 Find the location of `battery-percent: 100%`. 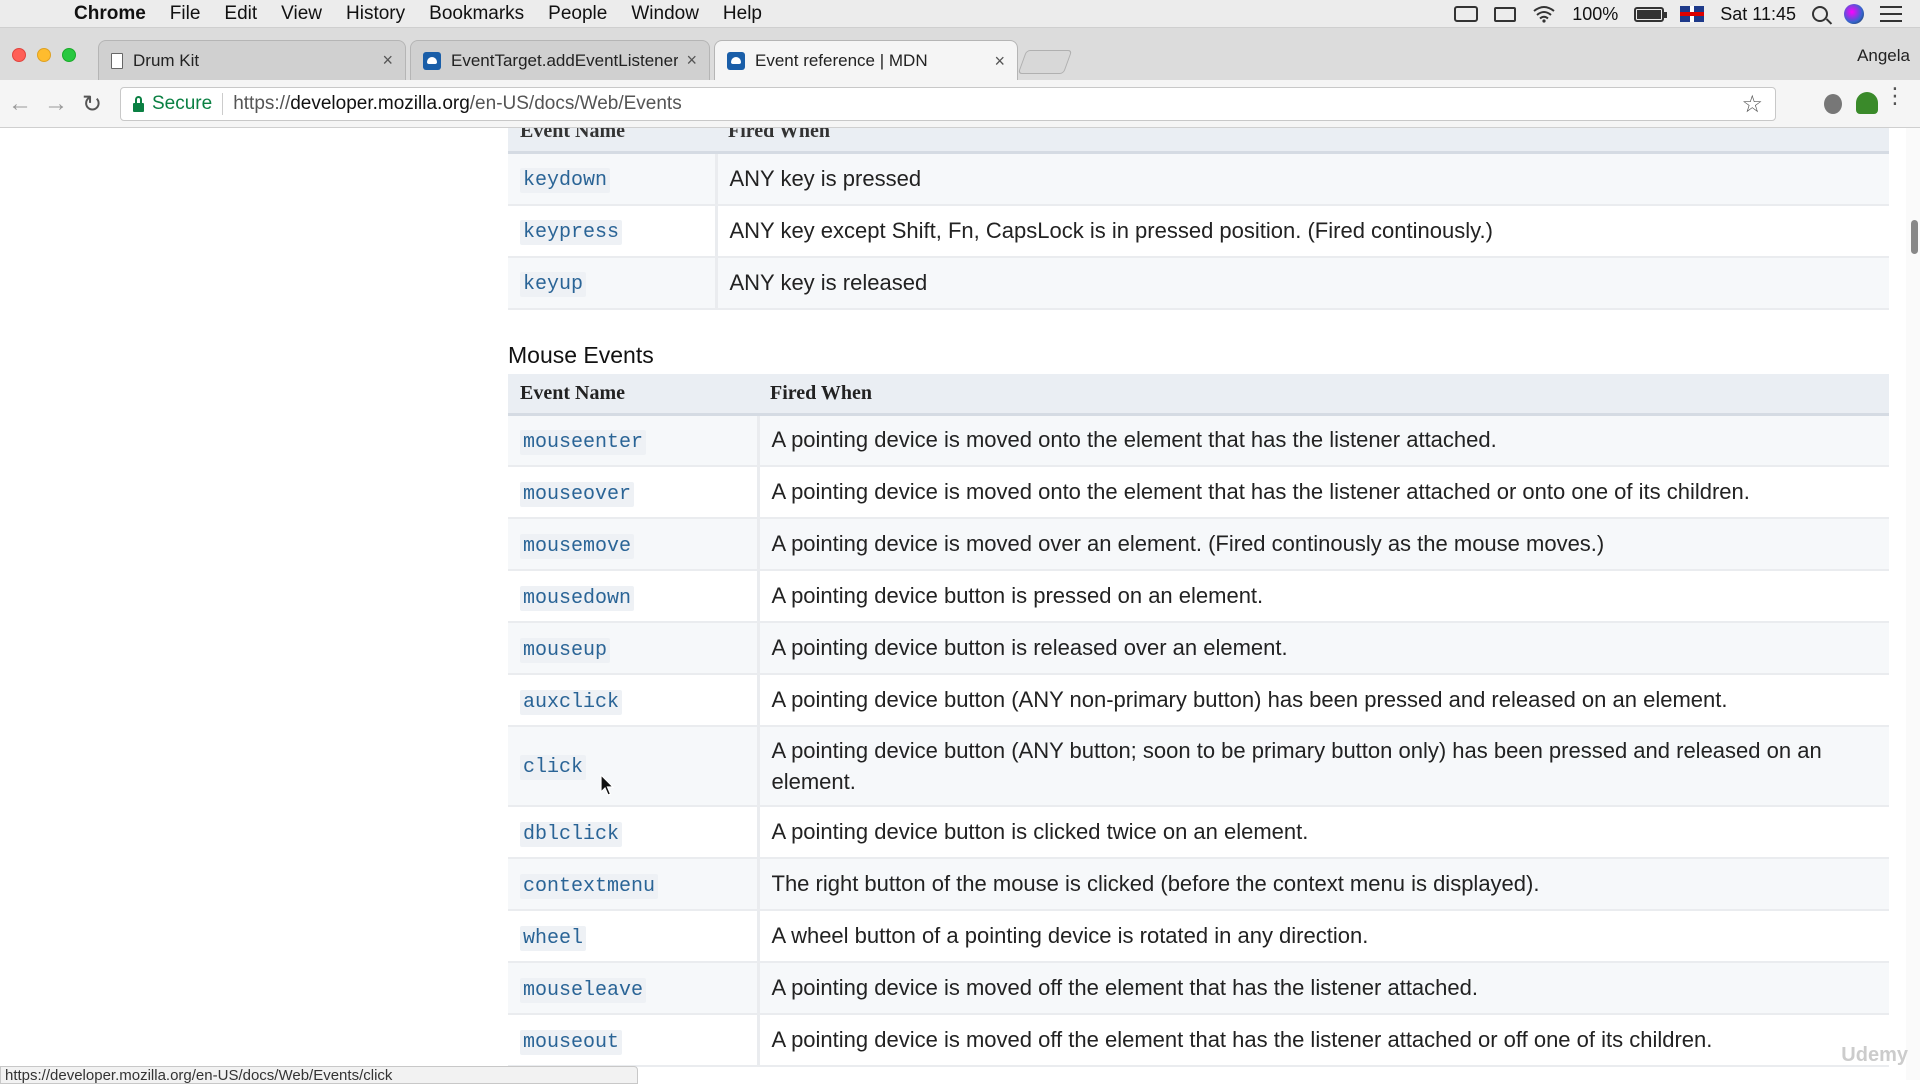

battery-percent: 100% is located at coordinates (1595, 13).